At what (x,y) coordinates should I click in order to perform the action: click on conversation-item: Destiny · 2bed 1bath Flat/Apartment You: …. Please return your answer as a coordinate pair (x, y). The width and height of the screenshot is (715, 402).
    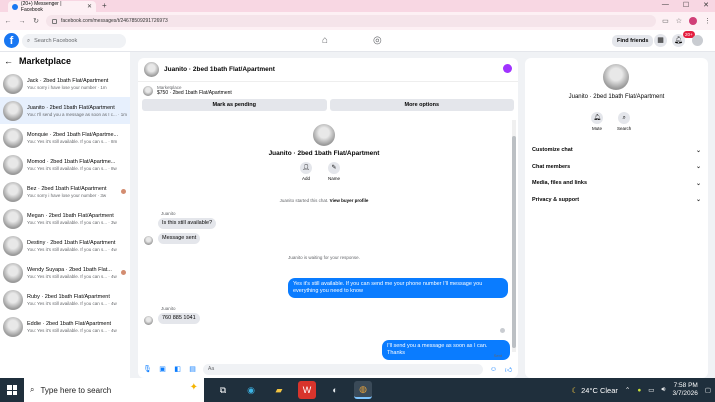
    Looking at the image, I should click on (65, 245).